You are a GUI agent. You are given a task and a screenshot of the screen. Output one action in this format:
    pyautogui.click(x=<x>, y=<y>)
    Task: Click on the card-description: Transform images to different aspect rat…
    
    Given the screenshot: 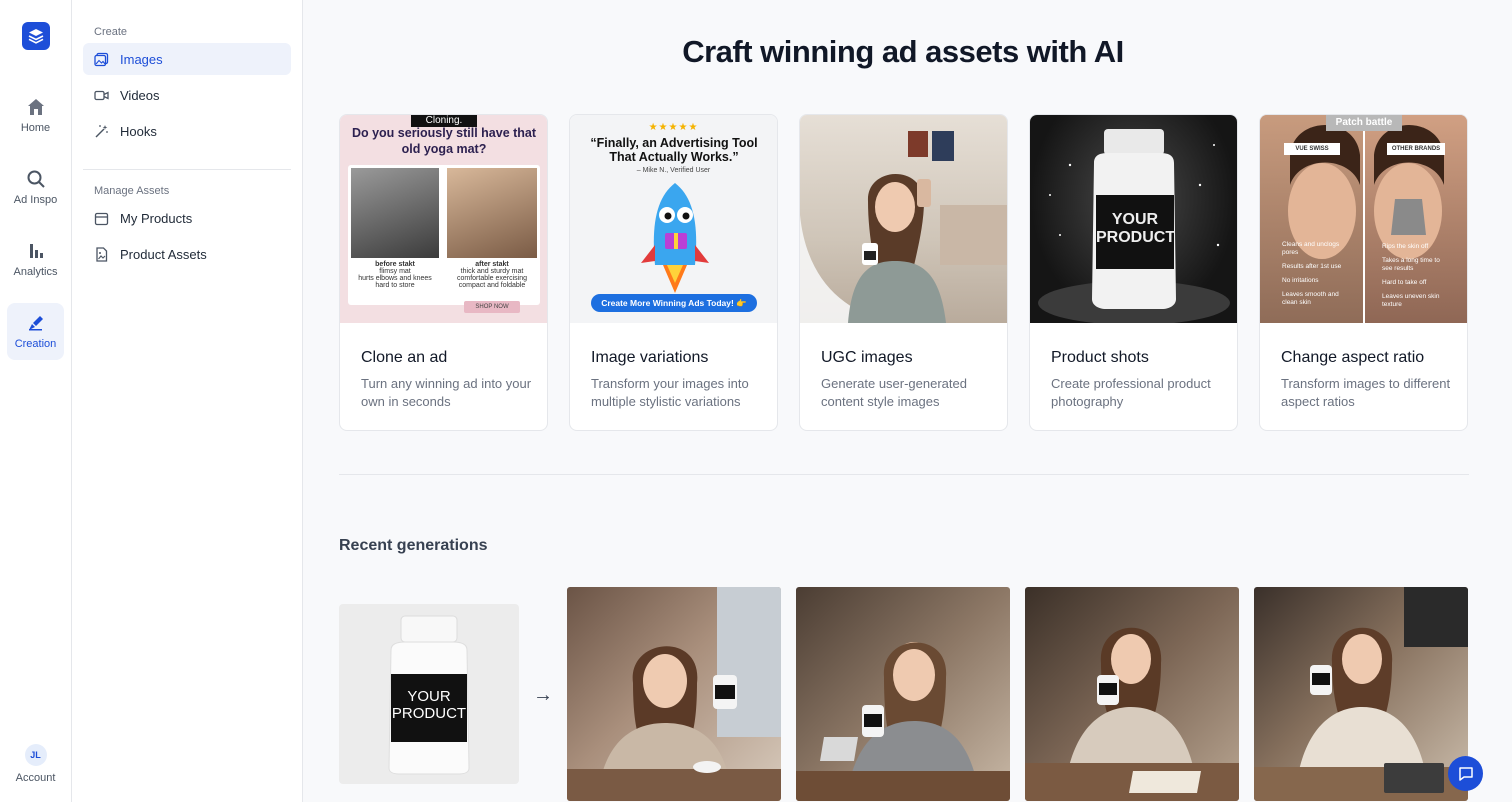 What is the action you would take?
    pyautogui.click(x=1366, y=392)
    